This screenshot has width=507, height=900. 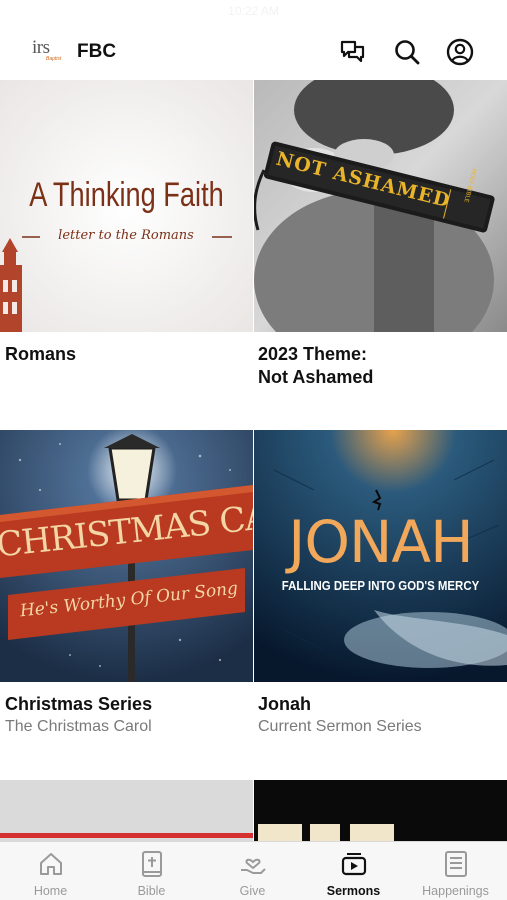 I want to click on search-icon, so click(x=407, y=52).